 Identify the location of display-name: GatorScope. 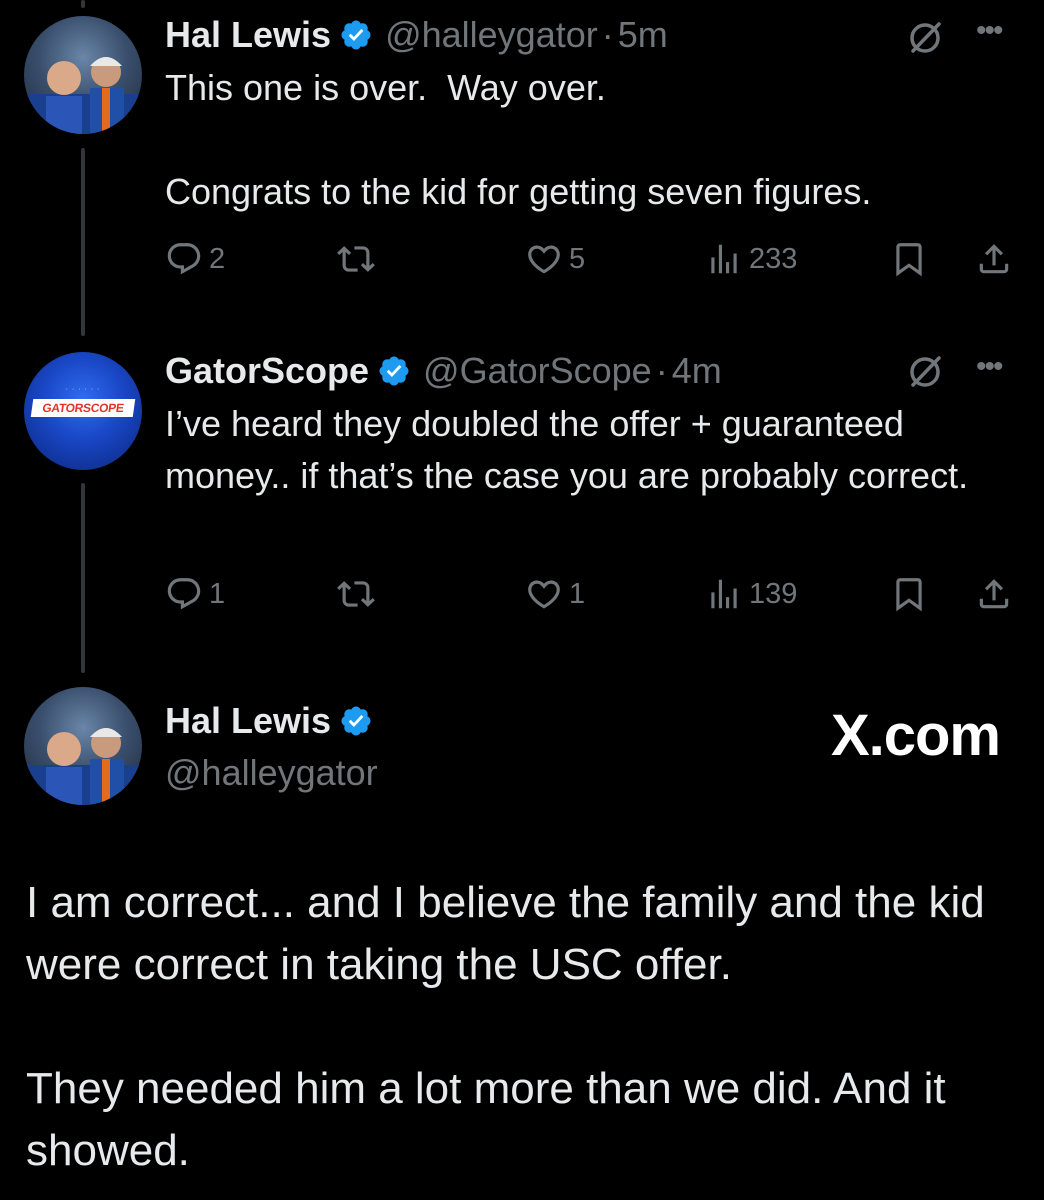
(267, 371).